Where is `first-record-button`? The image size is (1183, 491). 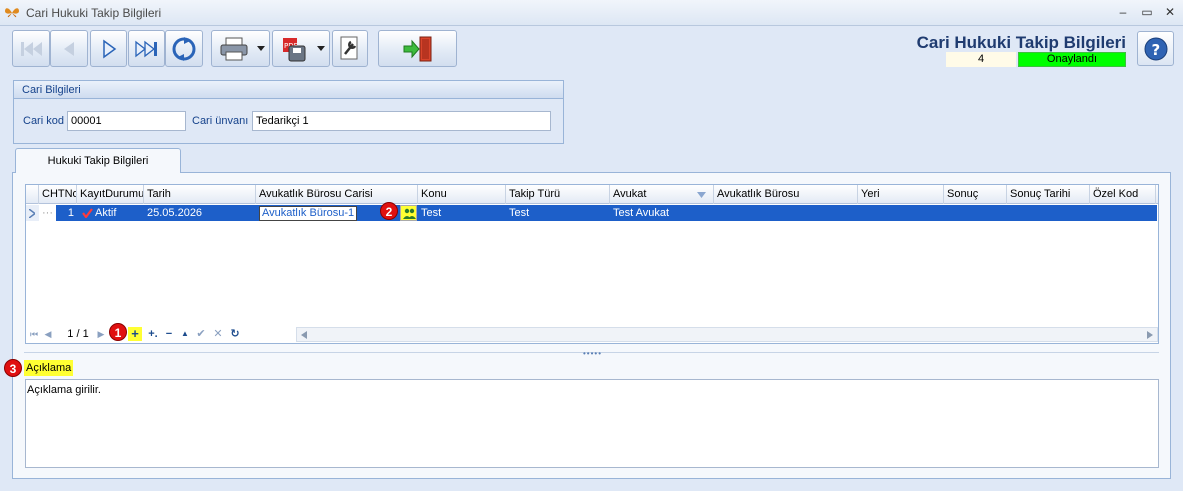 first-record-button is located at coordinates (31, 48).